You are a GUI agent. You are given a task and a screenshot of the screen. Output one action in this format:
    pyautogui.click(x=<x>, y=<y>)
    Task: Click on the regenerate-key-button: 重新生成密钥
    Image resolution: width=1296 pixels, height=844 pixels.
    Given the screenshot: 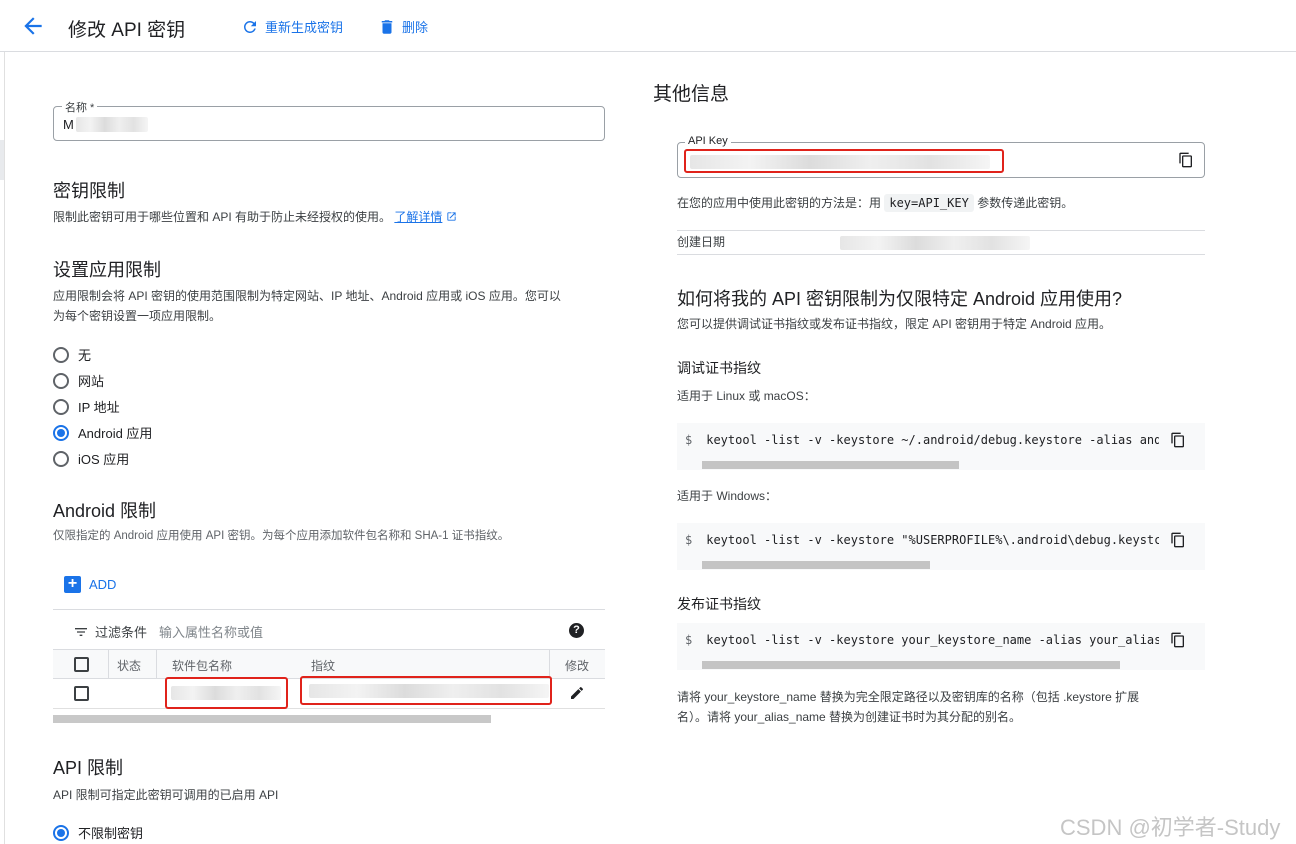 What is the action you would take?
    pyautogui.click(x=292, y=26)
    